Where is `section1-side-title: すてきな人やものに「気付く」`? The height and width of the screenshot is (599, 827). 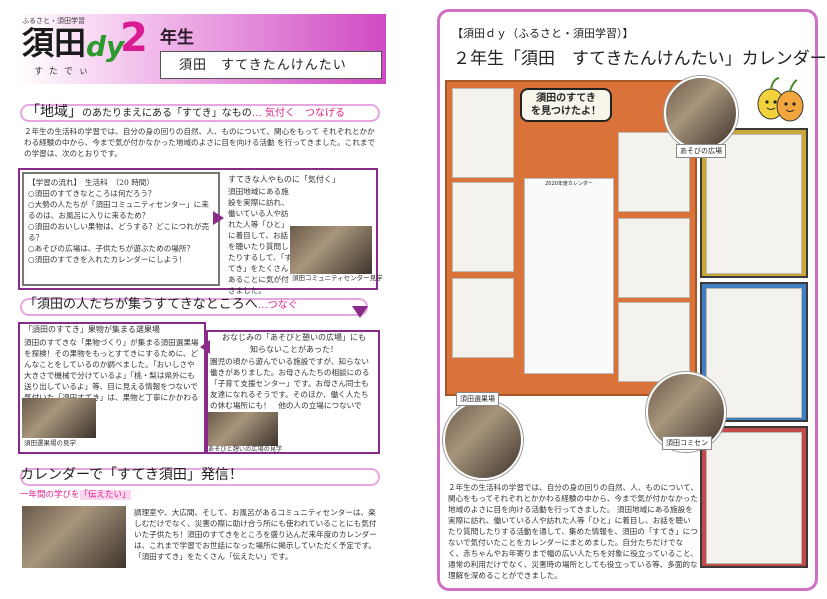
section1-side-title: すてきな人やものに「気付く」 is located at coordinates (284, 179).